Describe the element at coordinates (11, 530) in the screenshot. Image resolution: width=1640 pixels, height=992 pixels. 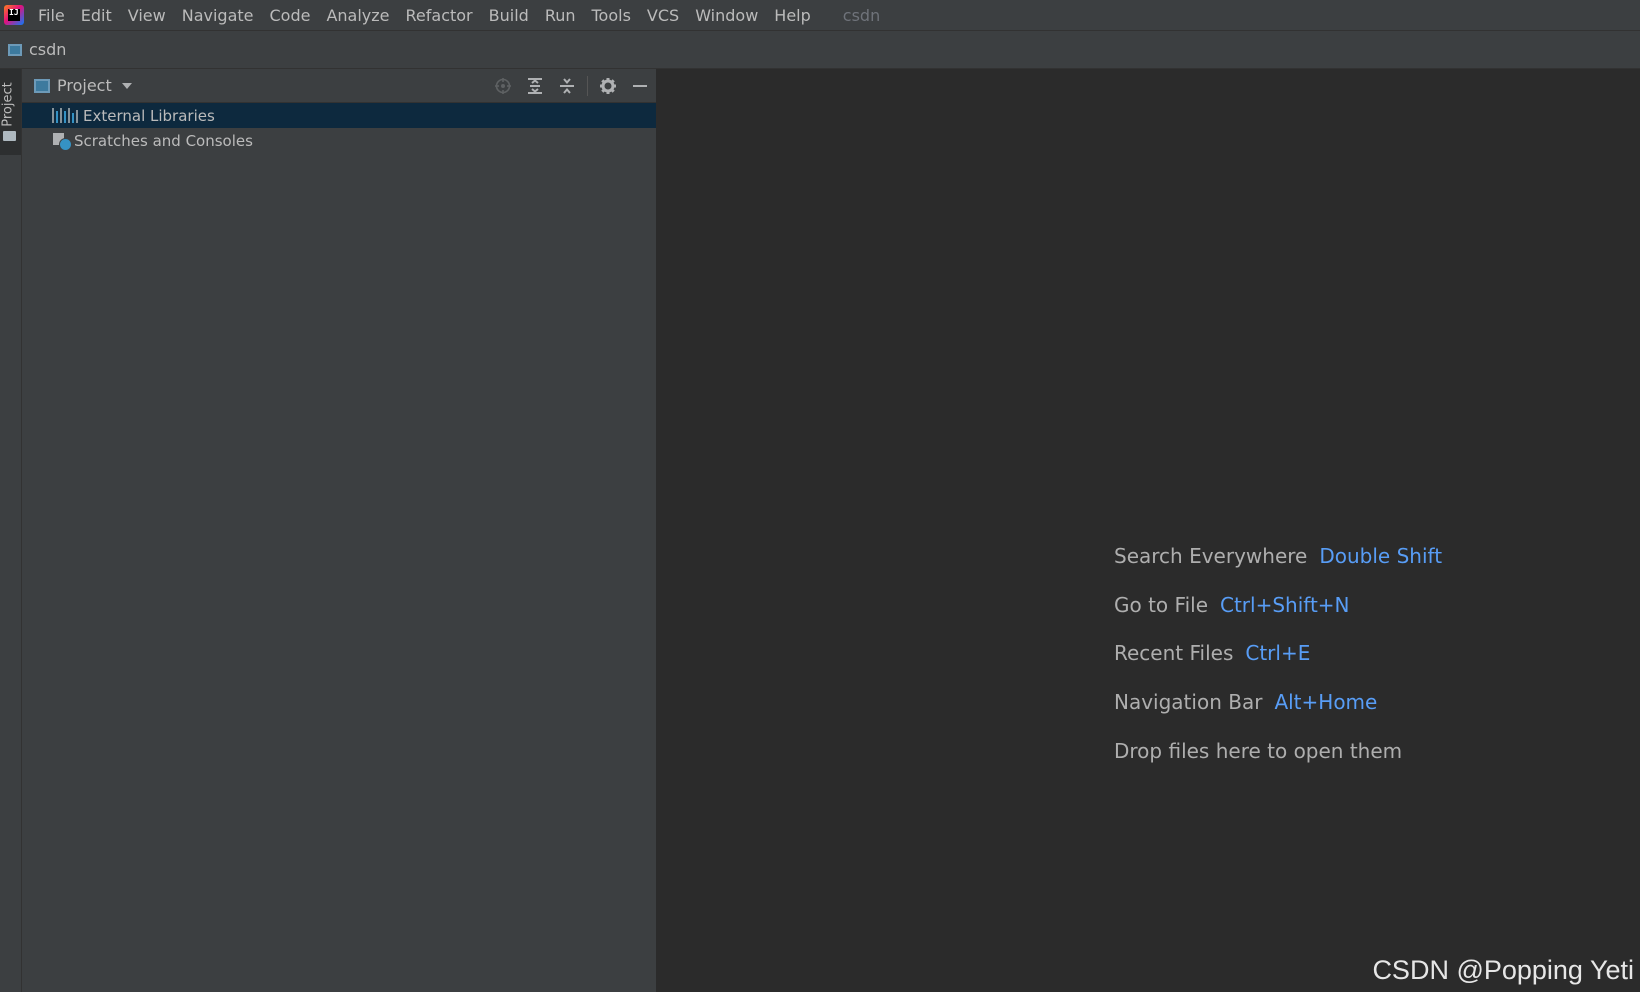
I see `left-tool-strip: Project` at that location.